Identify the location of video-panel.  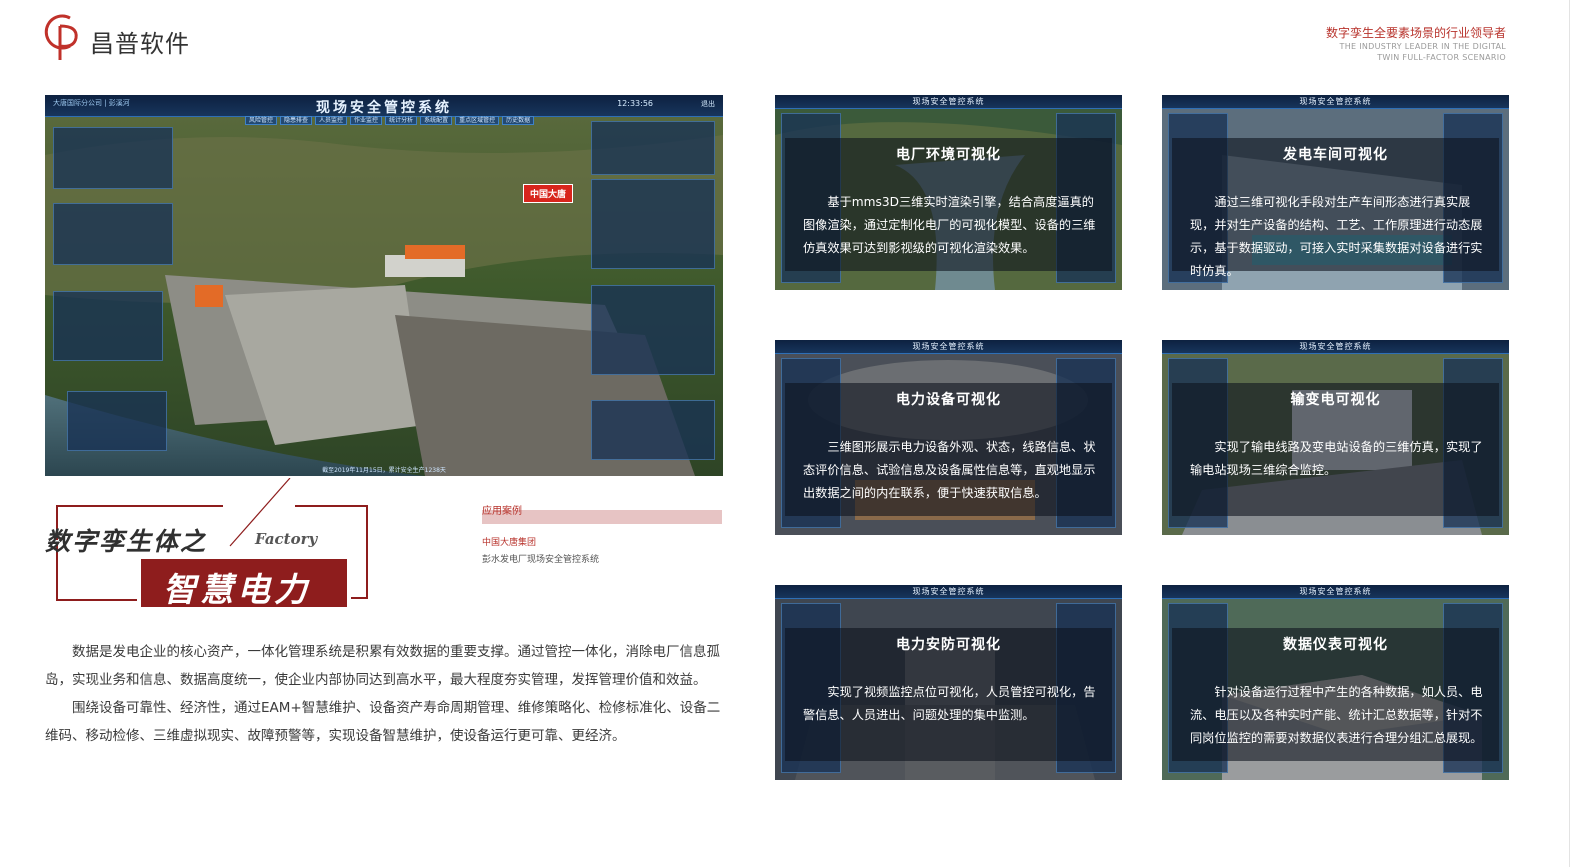
(117, 421).